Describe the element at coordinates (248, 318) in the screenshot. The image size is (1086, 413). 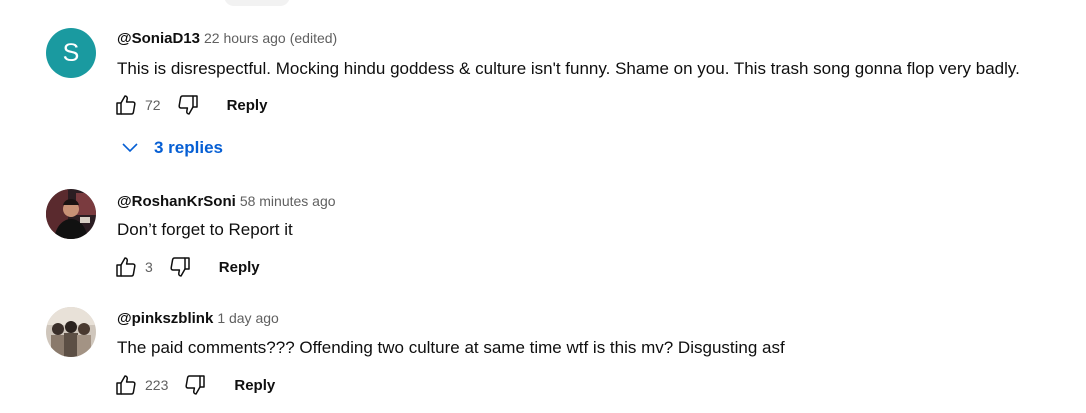
I see `comment-time: 1 day ago` at that location.